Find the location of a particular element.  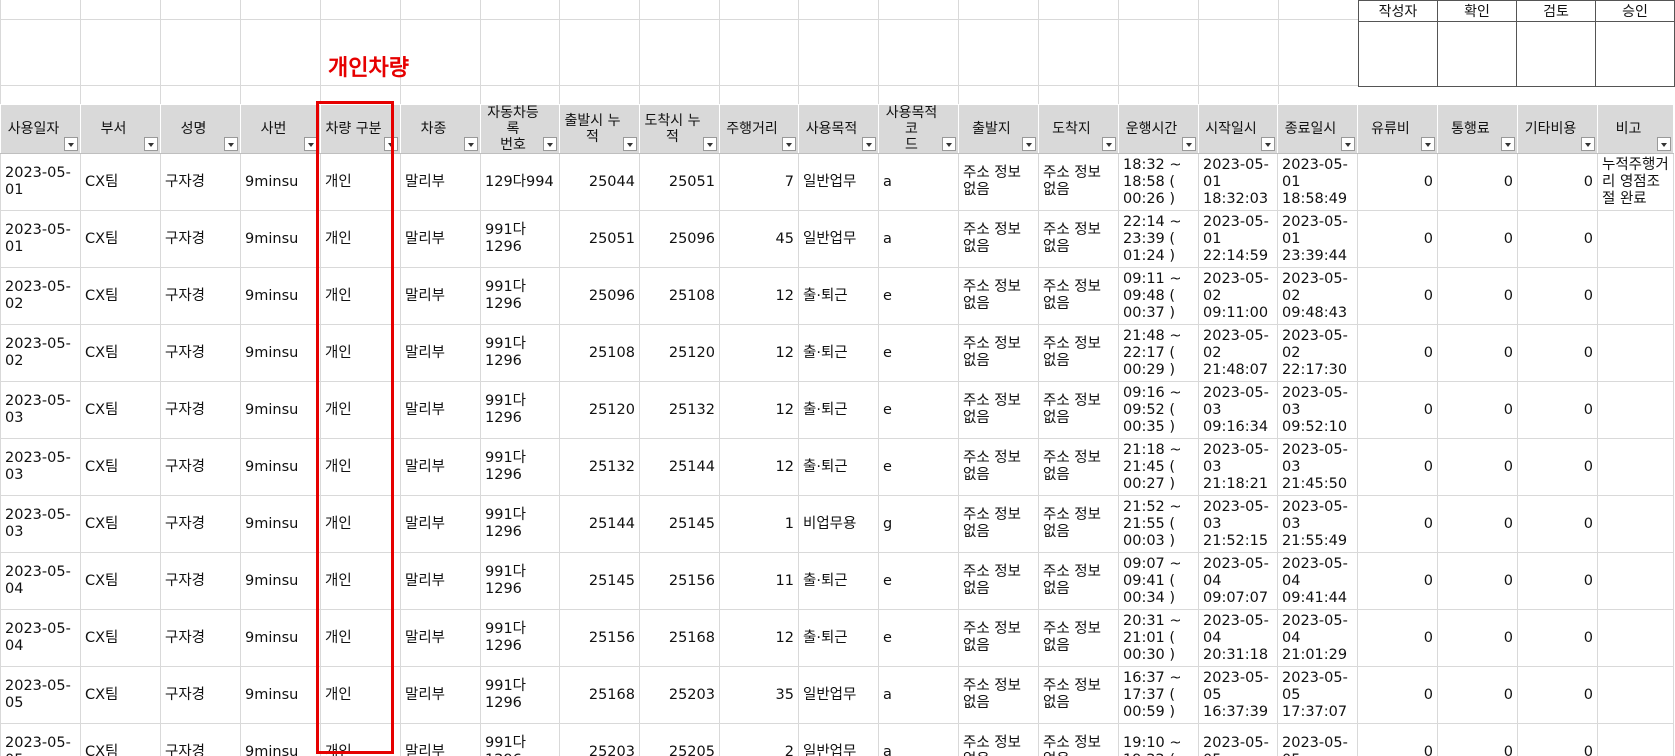

table-cell: 2023-05- 01 is located at coordinates (40, 239).